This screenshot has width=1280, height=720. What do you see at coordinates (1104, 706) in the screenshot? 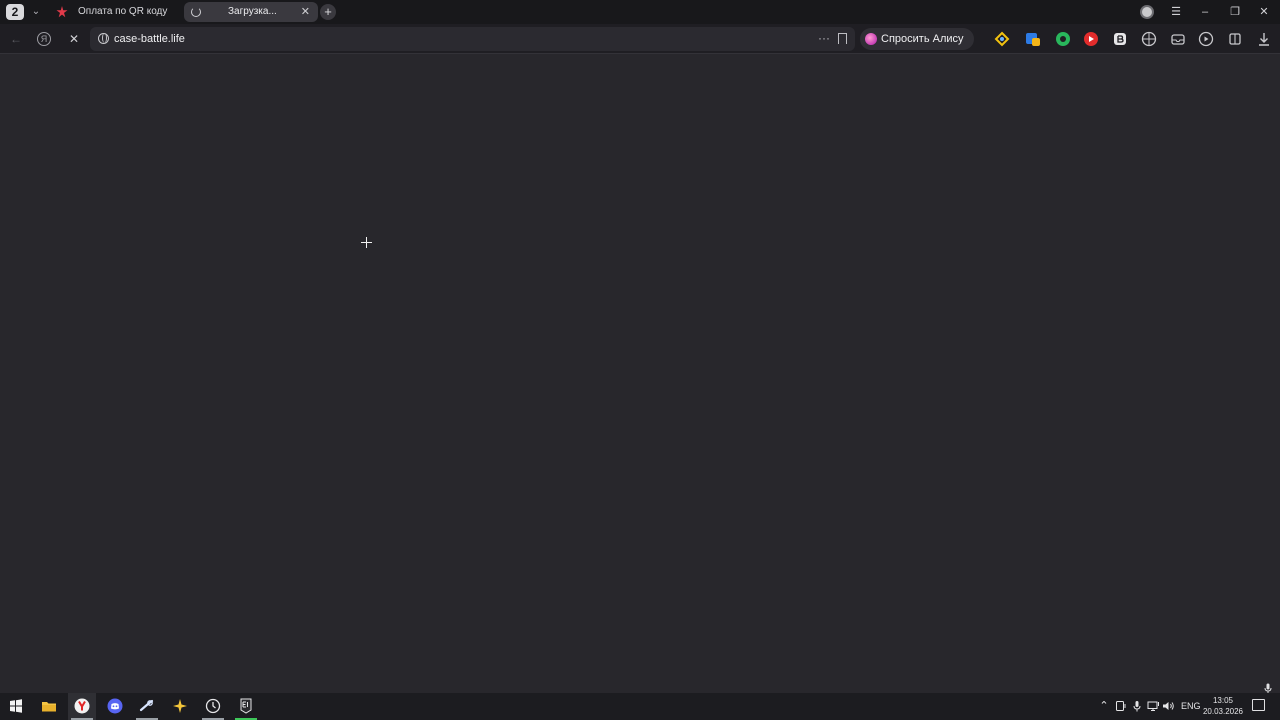
I see `show-hidden-icons-chevron-icon: ⌃` at bounding box center [1104, 706].